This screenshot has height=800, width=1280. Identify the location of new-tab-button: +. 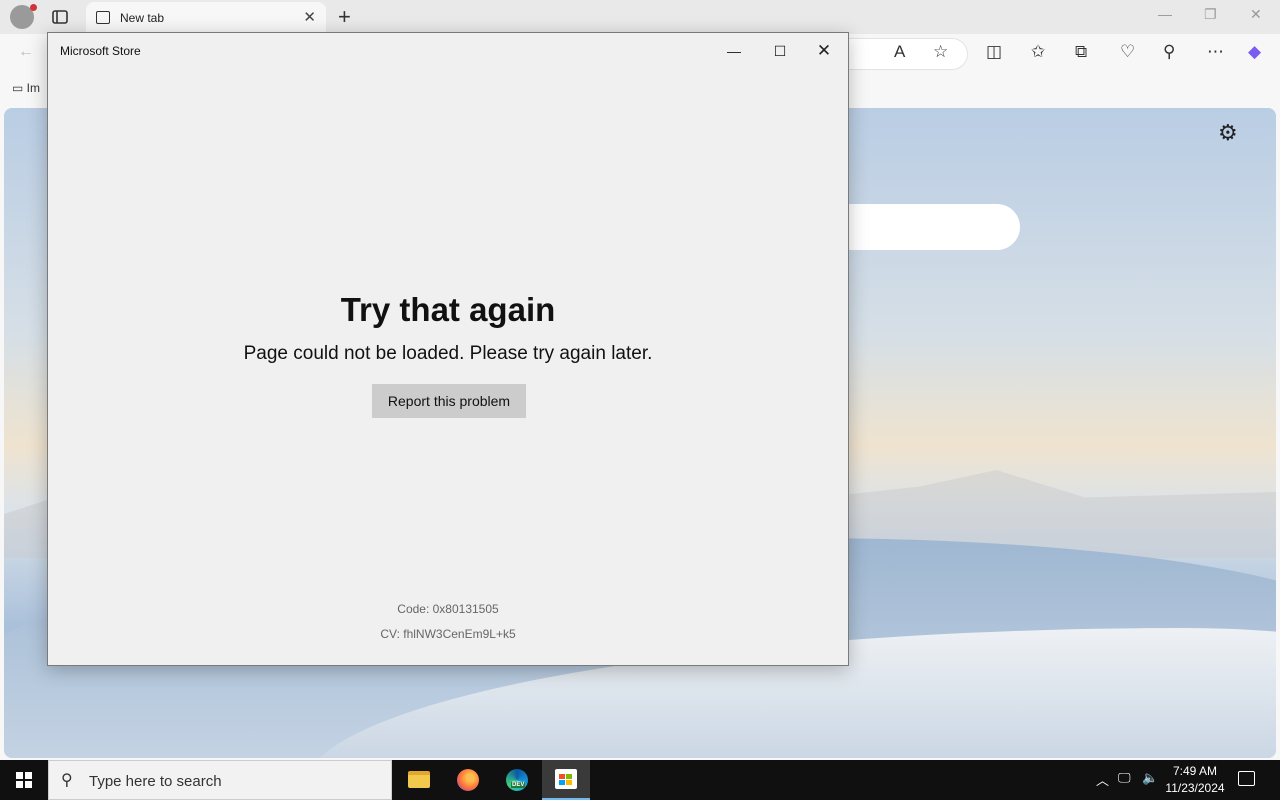
(344, 17).